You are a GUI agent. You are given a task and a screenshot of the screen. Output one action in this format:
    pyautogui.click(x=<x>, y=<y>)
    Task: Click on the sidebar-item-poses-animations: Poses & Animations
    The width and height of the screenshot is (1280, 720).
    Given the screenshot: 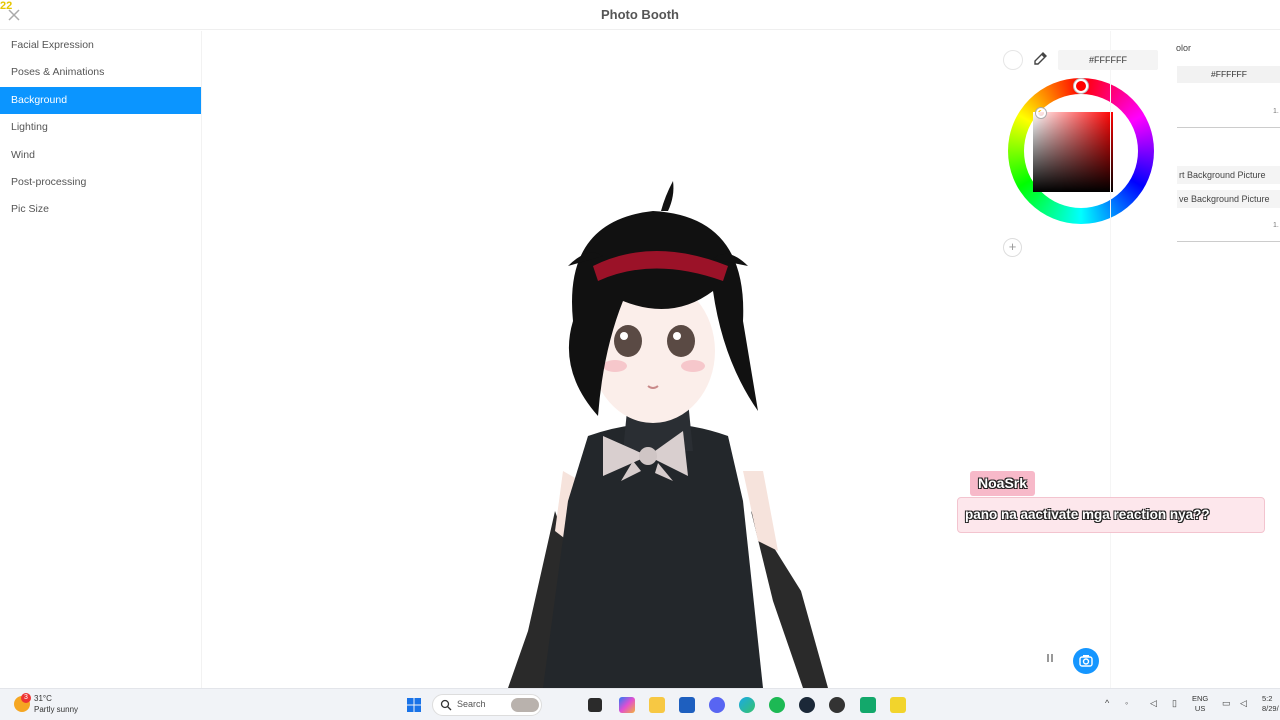 What is the action you would take?
    pyautogui.click(x=100, y=72)
    